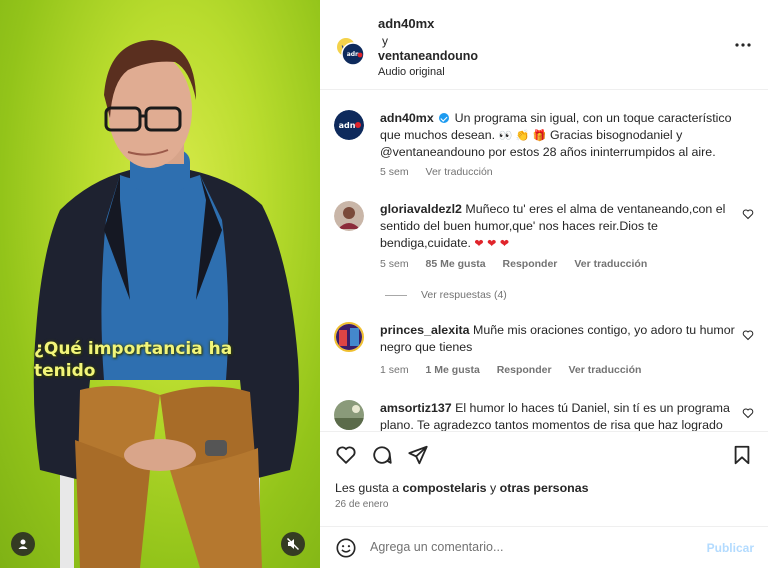 Image resolution: width=768 pixels, height=568 pixels. Describe the element at coordinates (394, 370) in the screenshot. I see `comment-time: 1 sem` at that location.